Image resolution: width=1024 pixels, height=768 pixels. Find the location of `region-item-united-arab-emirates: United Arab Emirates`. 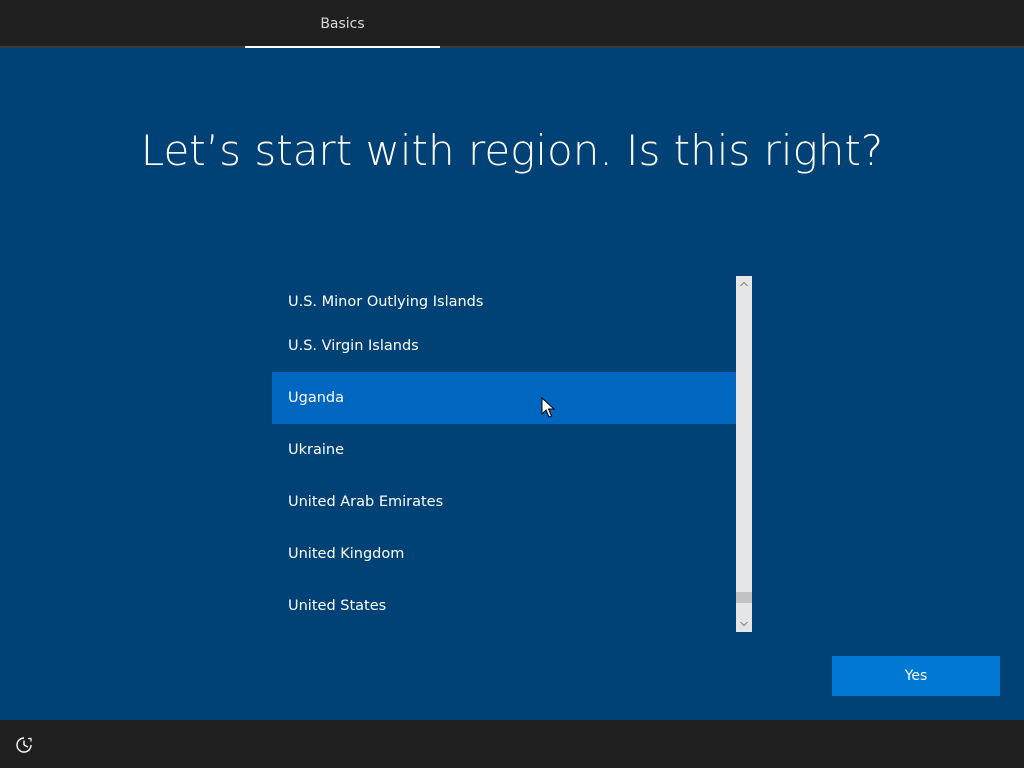

region-item-united-arab-emirates: United Arab Emirates is located at coordinates (504, 502).